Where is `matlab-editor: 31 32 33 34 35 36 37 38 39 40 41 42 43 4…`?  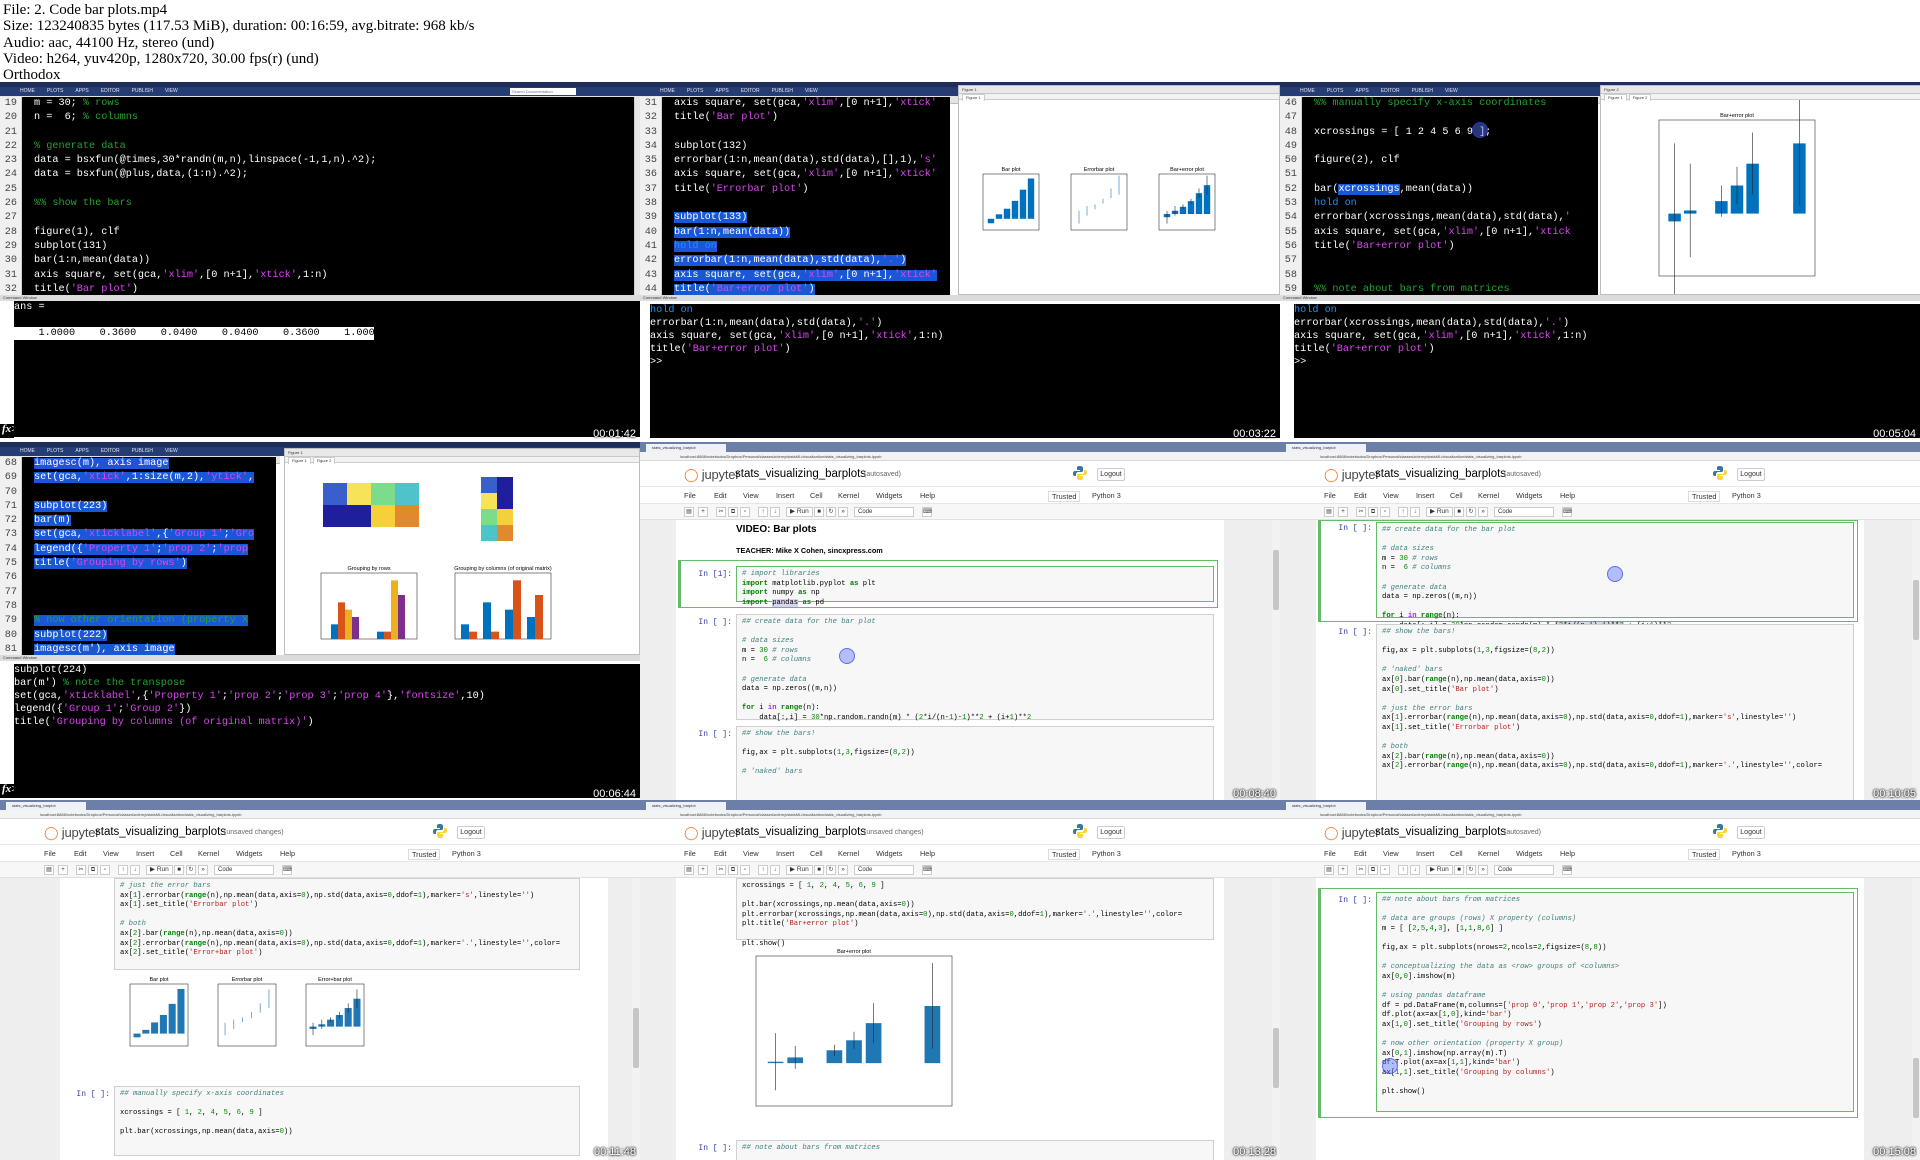
matlab-editor: 31 32 33 34 35 36 37 38 39 40 41 42 43 4… is located at coordinates (795, 196).